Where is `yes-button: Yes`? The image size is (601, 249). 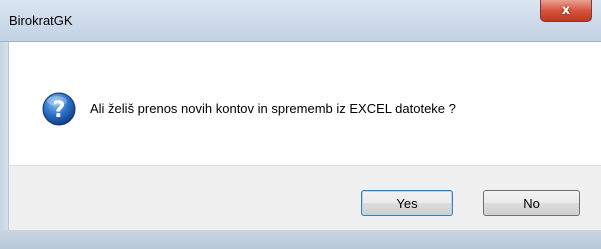
yes-button: Yes is located at coordinates (407, 203).